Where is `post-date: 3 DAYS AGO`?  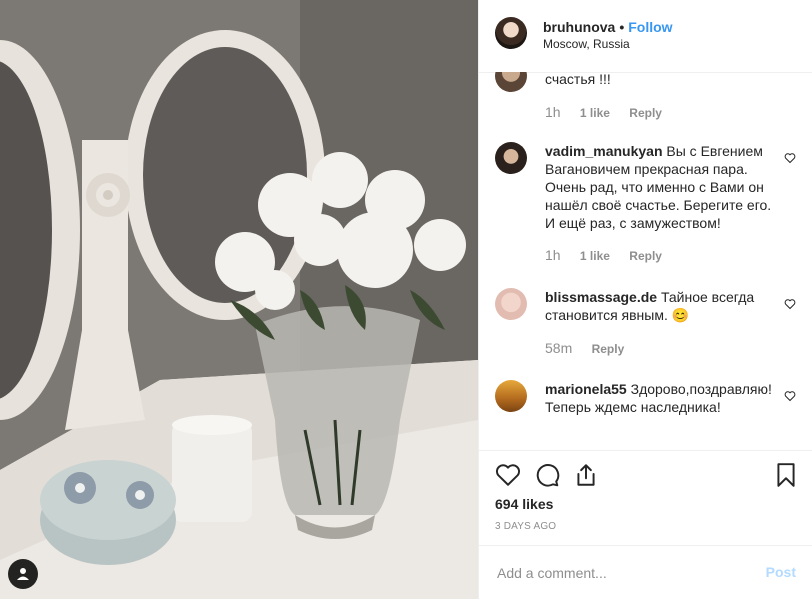 post-date: 3 DAYS AGO is located at coordinates (525, 526).